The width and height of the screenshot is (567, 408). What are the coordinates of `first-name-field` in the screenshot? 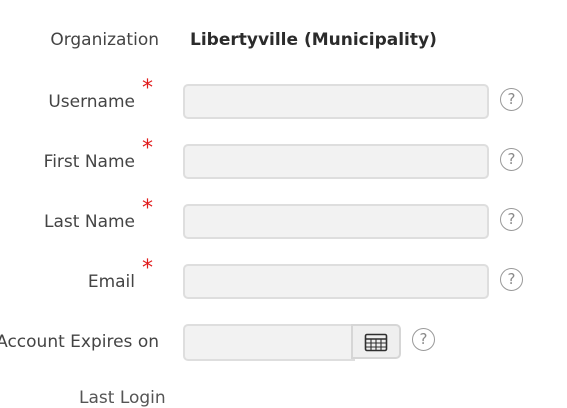 It's located at (336, 161).